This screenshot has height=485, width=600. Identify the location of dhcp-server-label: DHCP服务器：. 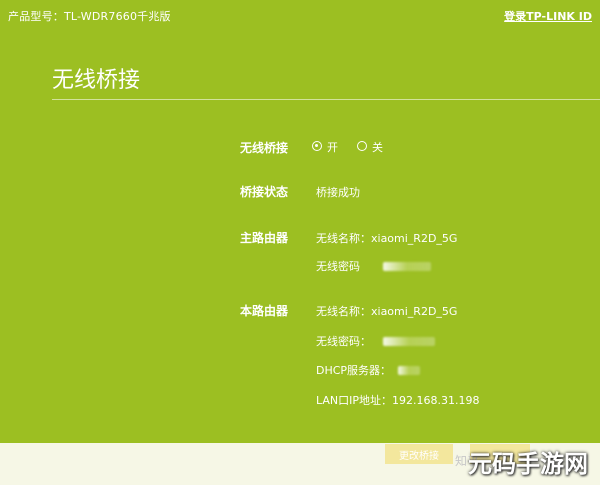
(354, 370).